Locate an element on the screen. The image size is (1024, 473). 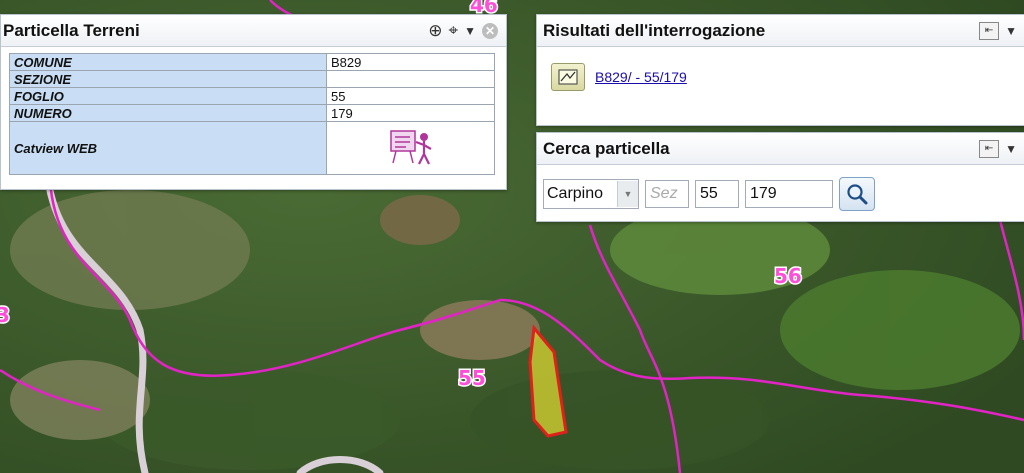
table-row: FOGLIO 55 is located at coordinates (252, 96).